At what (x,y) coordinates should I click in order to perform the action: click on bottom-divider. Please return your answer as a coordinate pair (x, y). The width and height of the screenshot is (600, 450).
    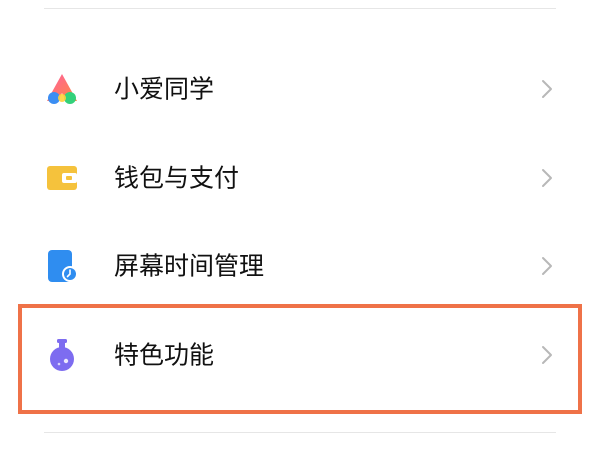
    Looking at the image, I should click on (300, 432).